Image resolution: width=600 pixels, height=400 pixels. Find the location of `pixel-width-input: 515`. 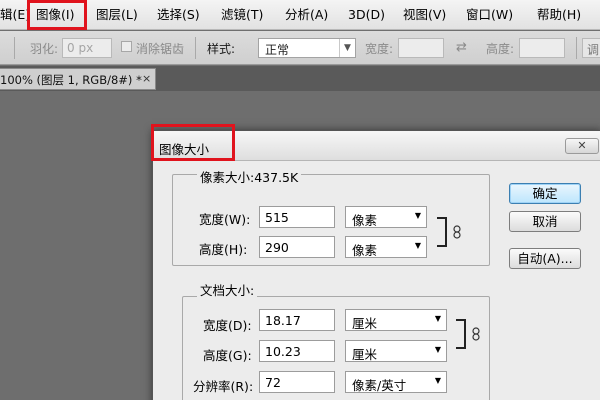

pixel-width-input: 515 is located at coordinates (297, 217).